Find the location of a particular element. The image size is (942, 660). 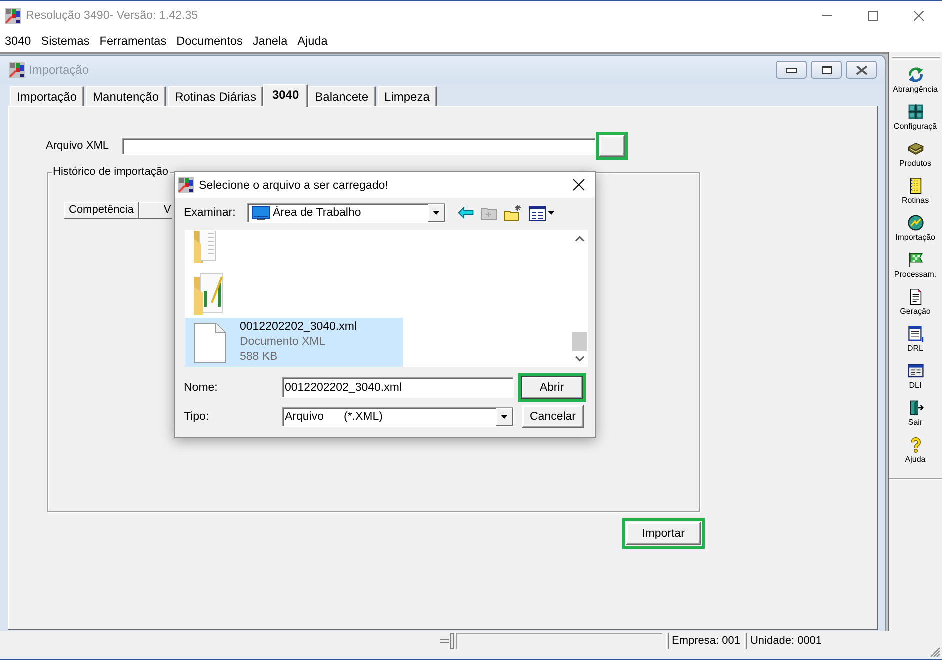

look-in-combo: Área de Trabalho is located at coordinates (346, 213).